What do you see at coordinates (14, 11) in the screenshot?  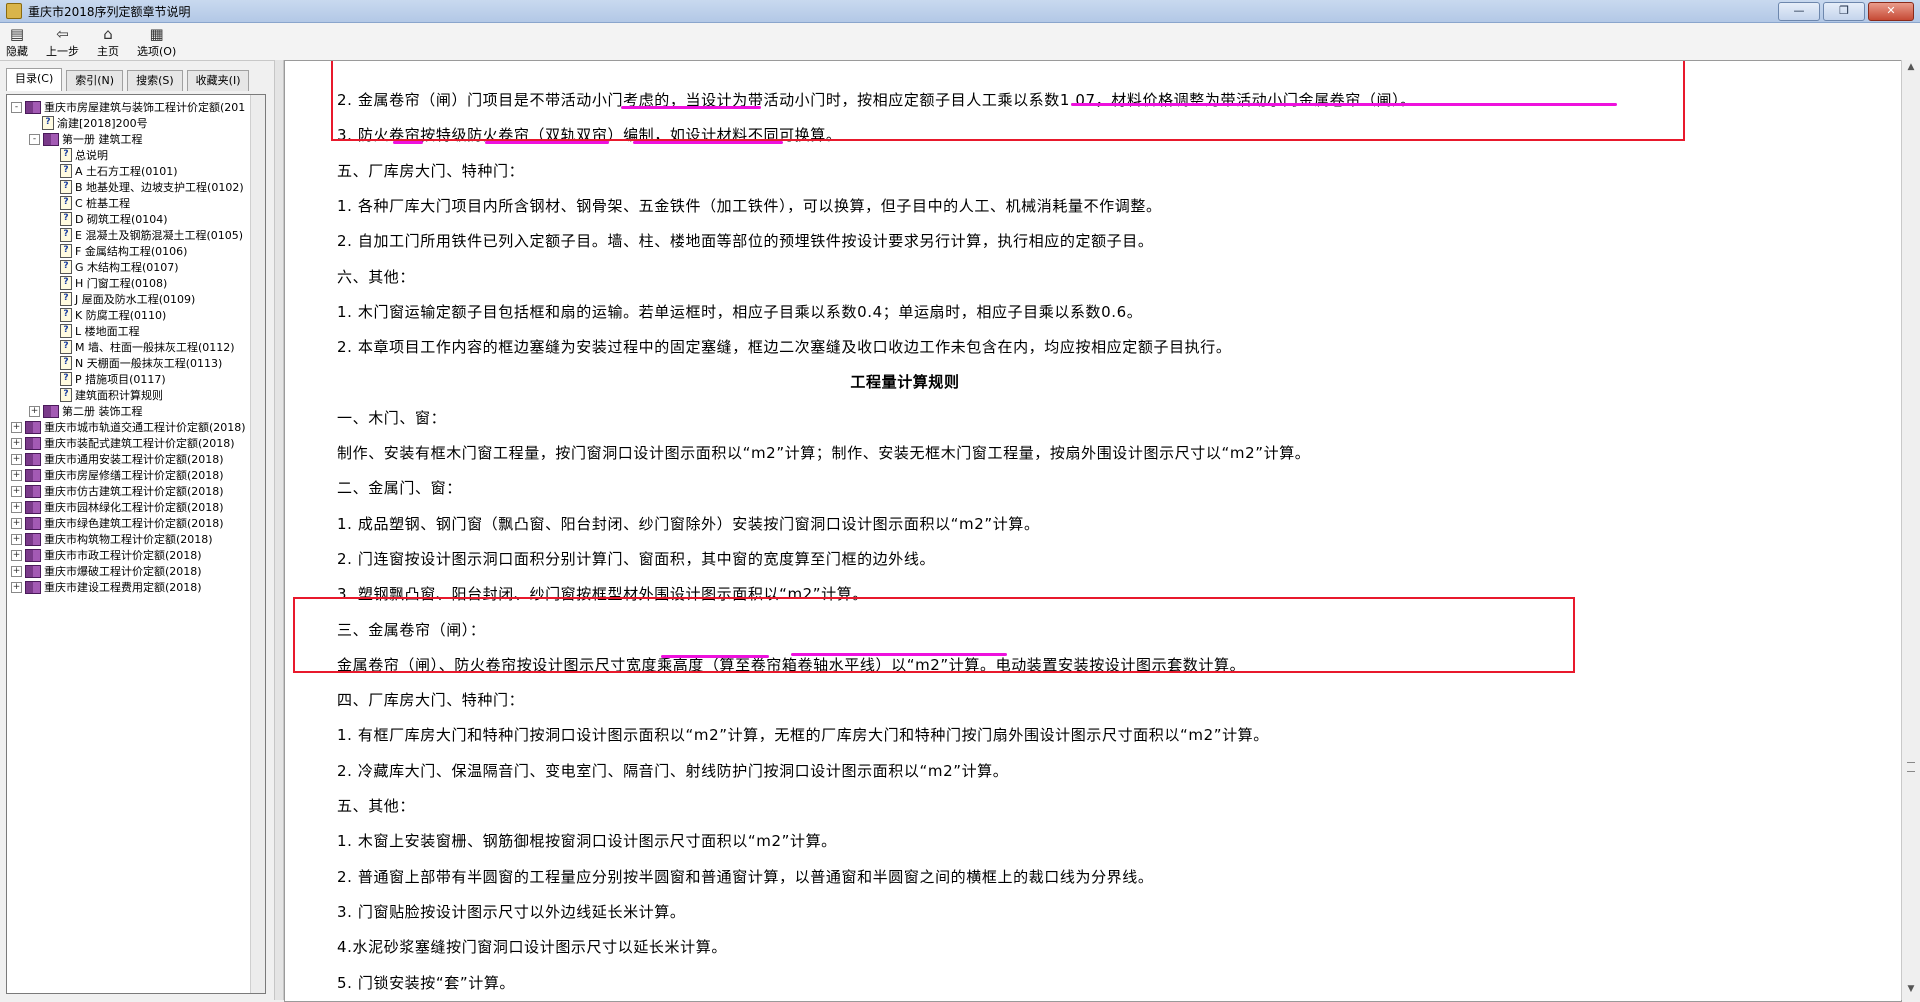 I see `app-icon` at bounding box center [14, 11].